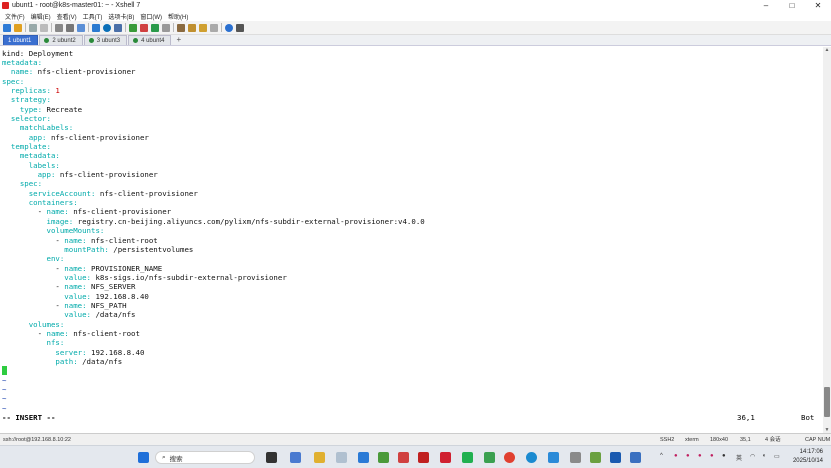 This screenshot has height=468, width=831. Describe the element at coordinates (467, 457) in the screenshot. I see `wechat-icon` at that location.